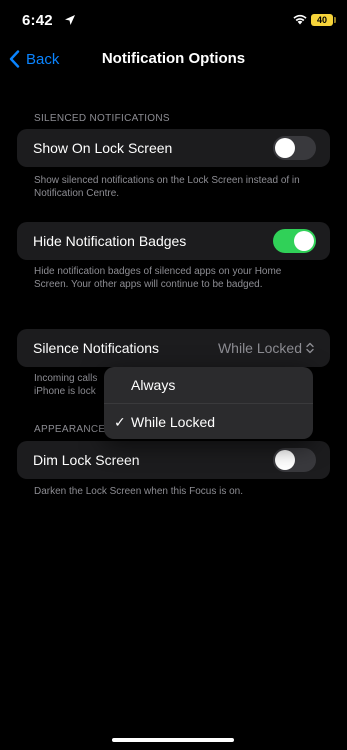 The width and height of the screenshot is (347, 750). What do you see at coordinates (96, 348) in the screenshot?
I see `silence-notifications-label: Silence Notifications` at bounding box center [96, 348].